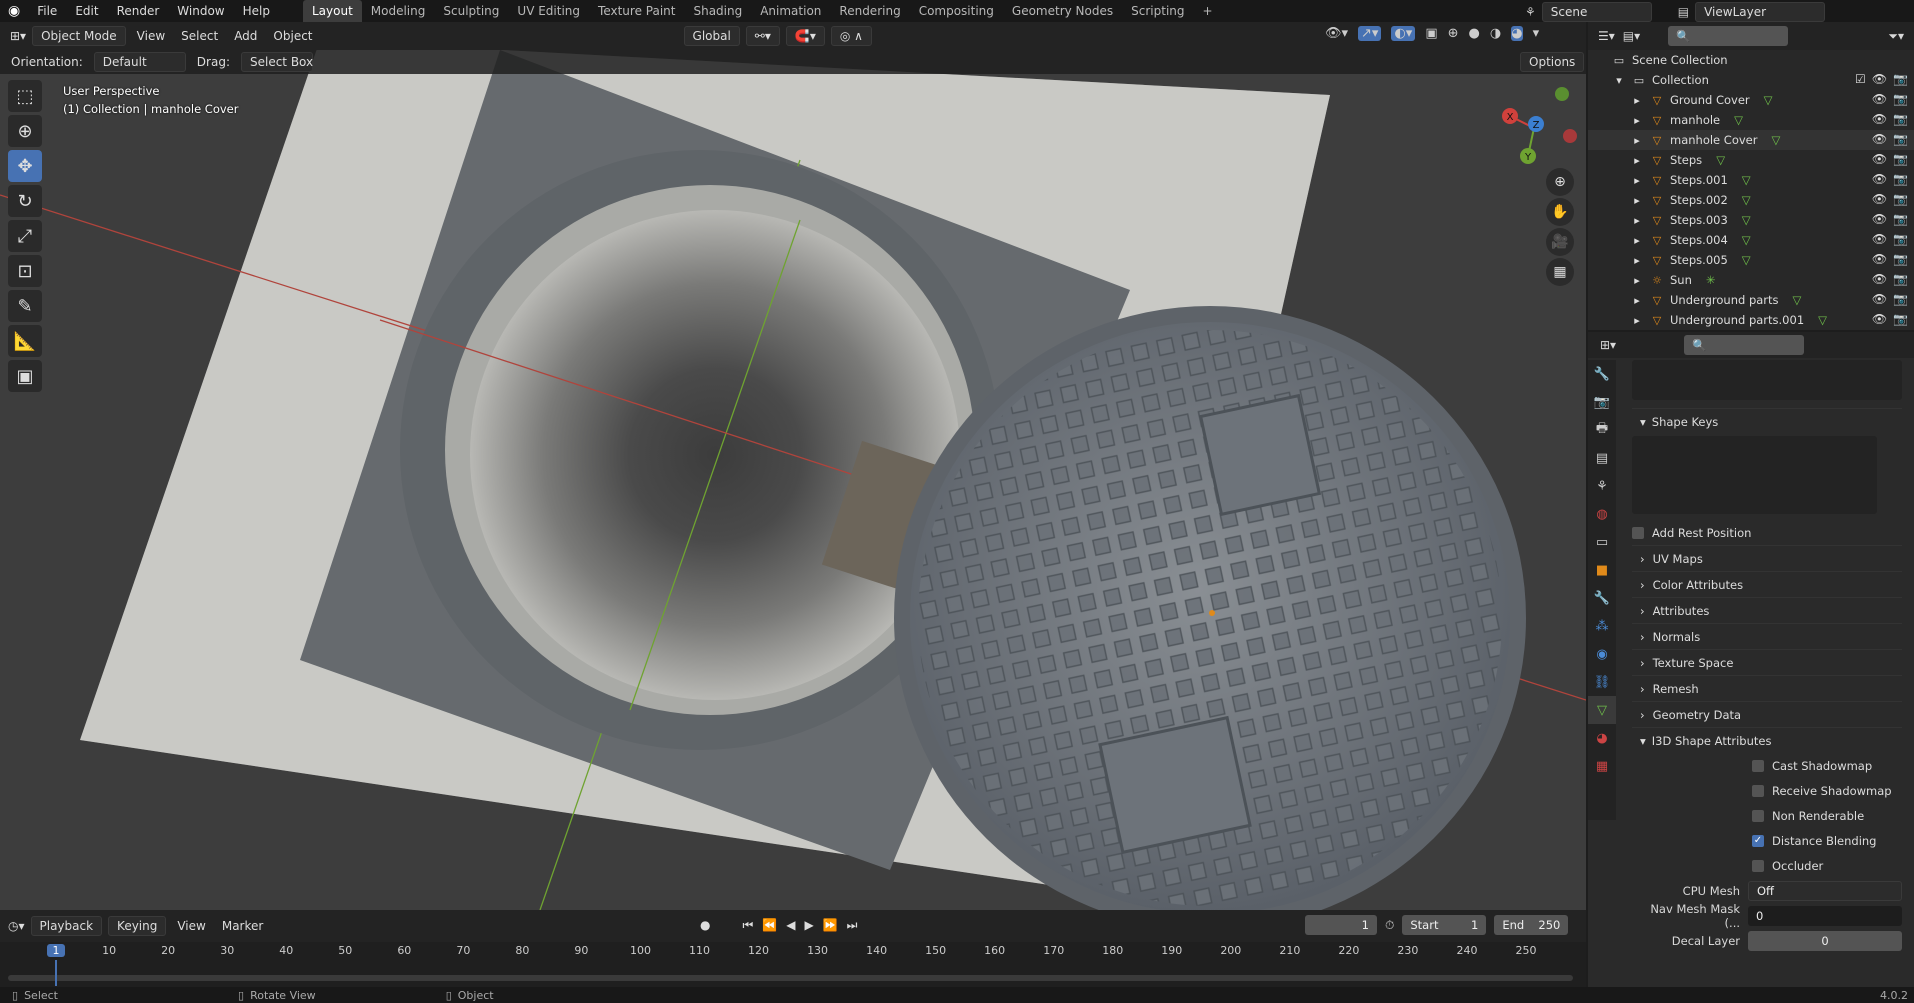 The height and width of the screenshot is (1003, 1914). I want to click on outliner-search-field: 🔍, so click(1728, 36).